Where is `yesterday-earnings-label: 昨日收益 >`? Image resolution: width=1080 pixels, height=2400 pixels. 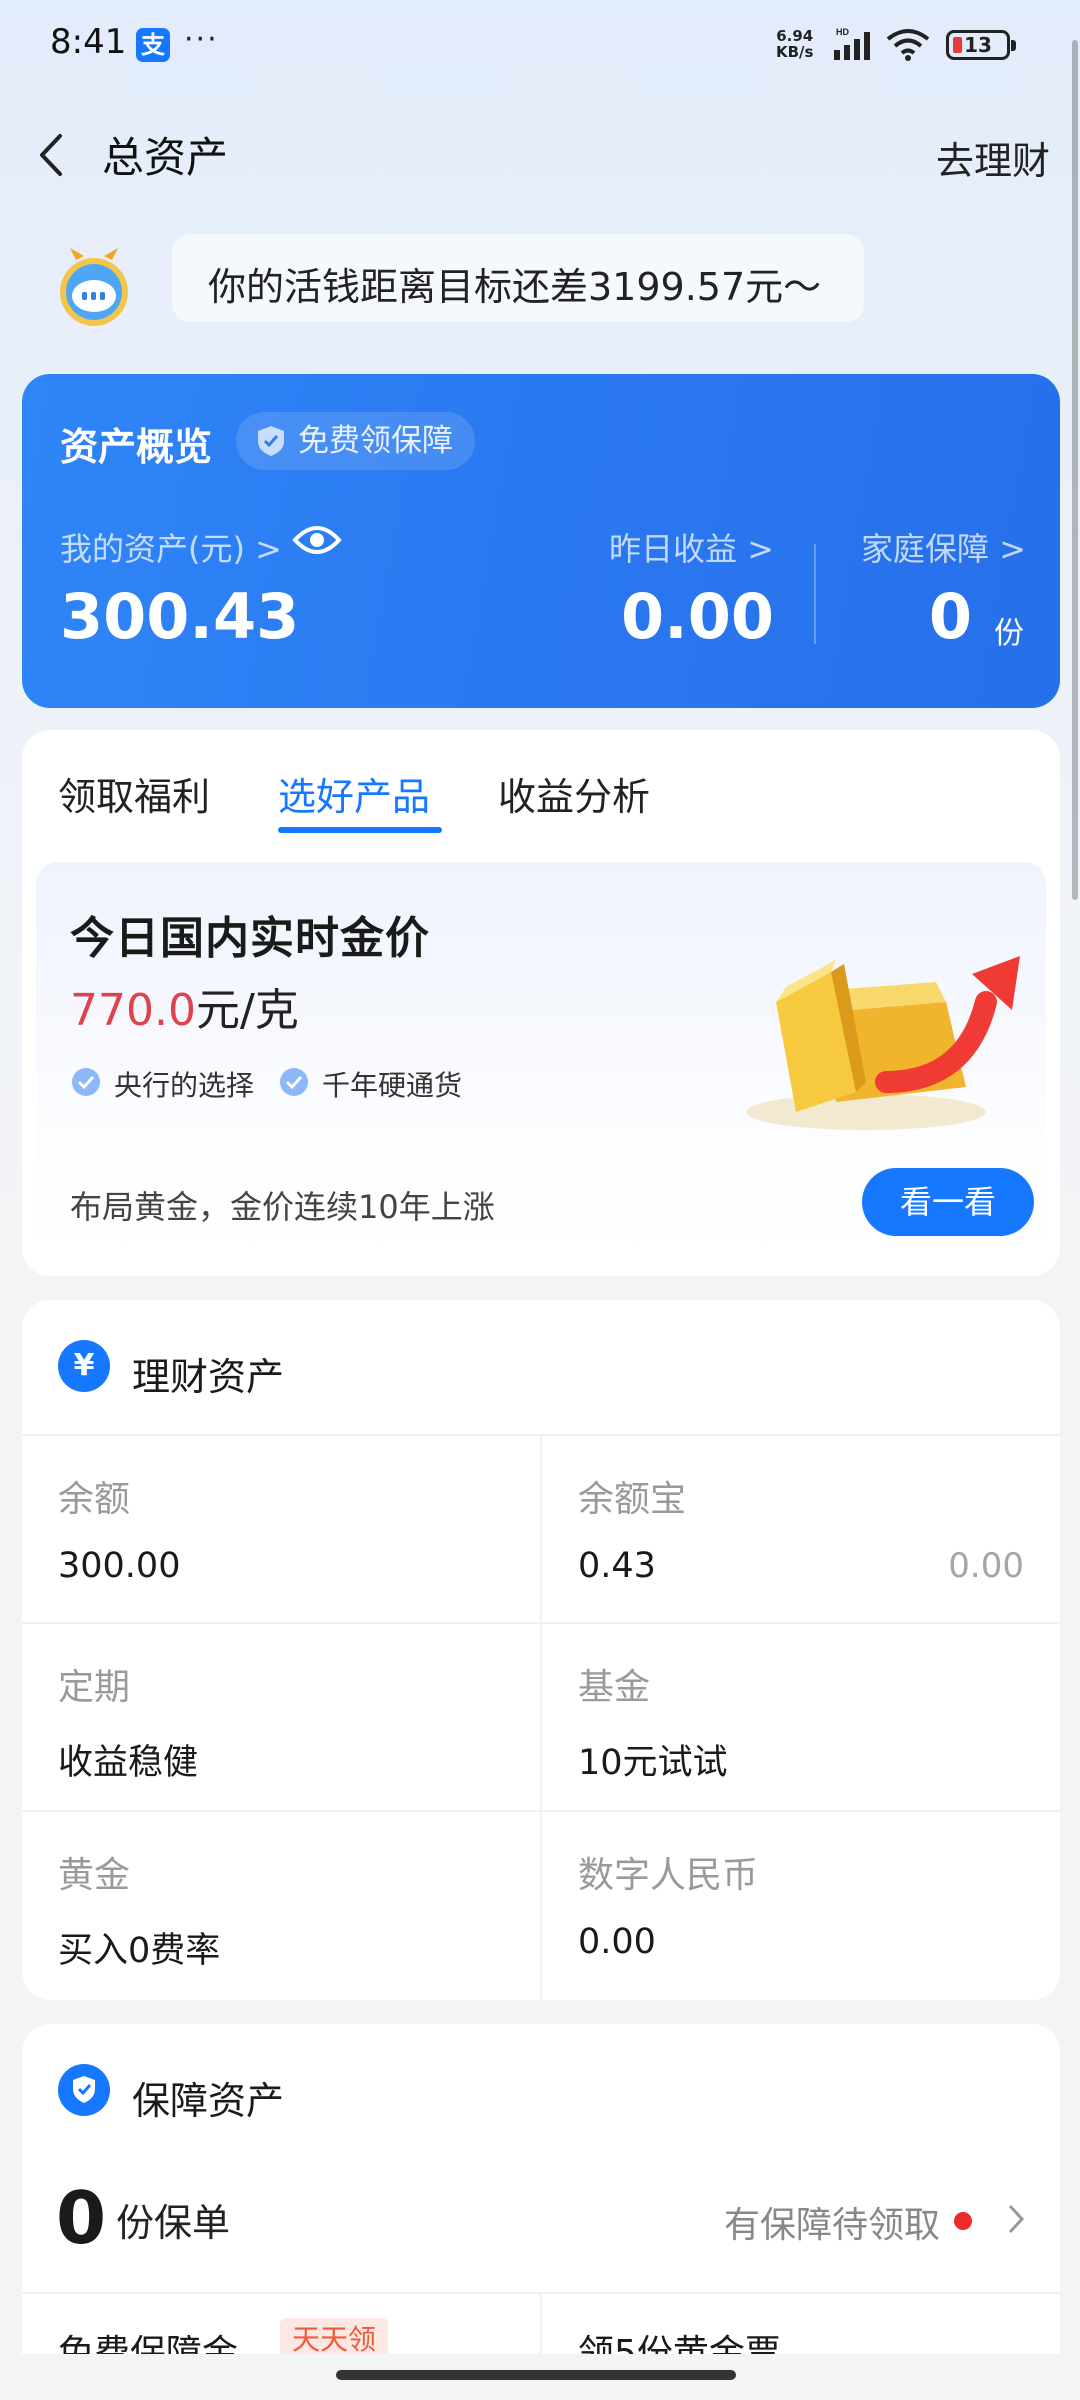
yesterday-earnings-label: 昨日收益 > is located at coordinates (691, 547).